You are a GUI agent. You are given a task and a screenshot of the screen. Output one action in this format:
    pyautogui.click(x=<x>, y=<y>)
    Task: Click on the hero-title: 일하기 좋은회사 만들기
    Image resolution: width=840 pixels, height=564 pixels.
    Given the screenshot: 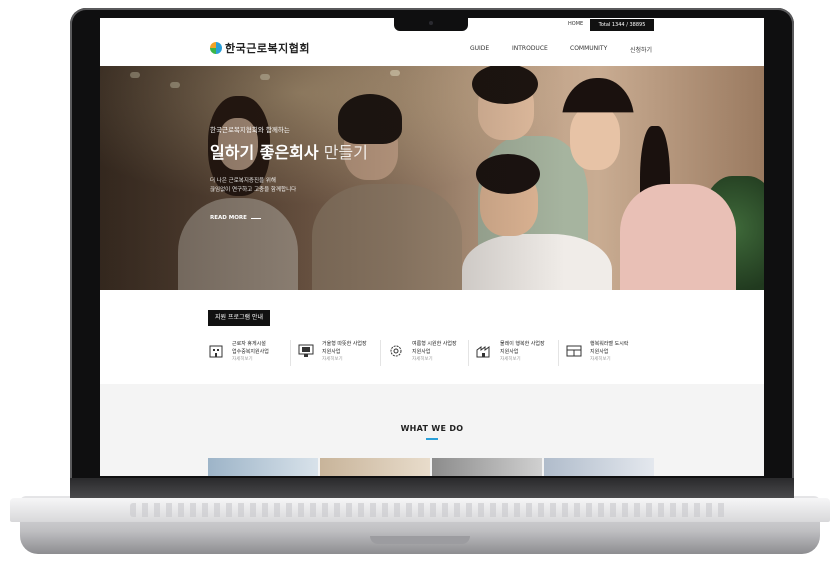 What is the action you would take?
    pyautogui.click(x=289, y=151)
    